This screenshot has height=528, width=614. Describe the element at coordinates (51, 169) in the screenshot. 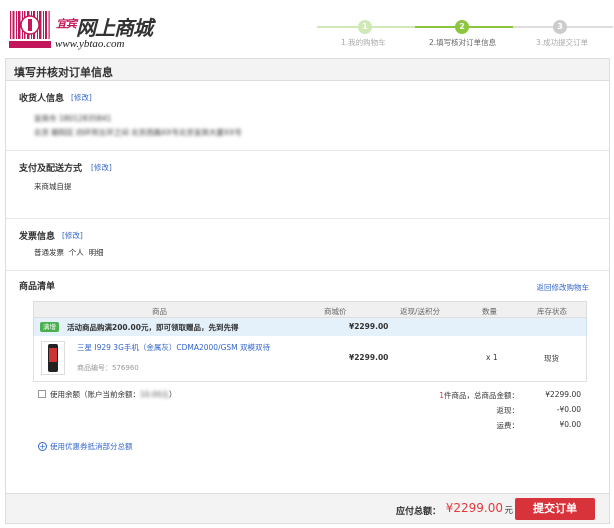

I see `payment-title: 支付及配送方式` at that location.